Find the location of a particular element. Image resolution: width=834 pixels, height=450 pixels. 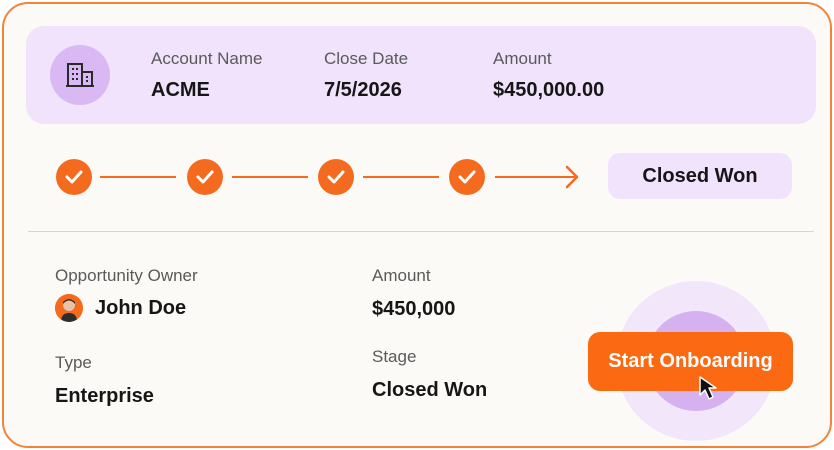

step-4-complete is located at coordinates (467, 177).